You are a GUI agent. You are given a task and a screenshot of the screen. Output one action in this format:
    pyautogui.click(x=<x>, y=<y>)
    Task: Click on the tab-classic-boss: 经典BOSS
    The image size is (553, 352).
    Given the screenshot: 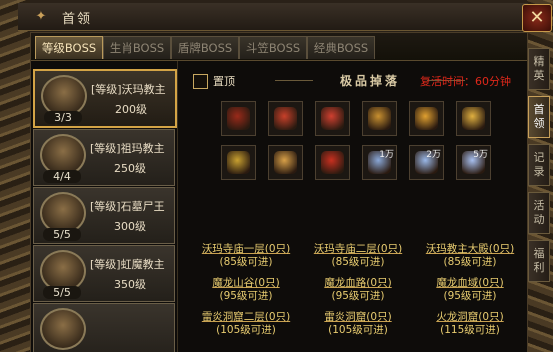 What is the action you would take?
    pyautogui.click(x=341, y=47)
    